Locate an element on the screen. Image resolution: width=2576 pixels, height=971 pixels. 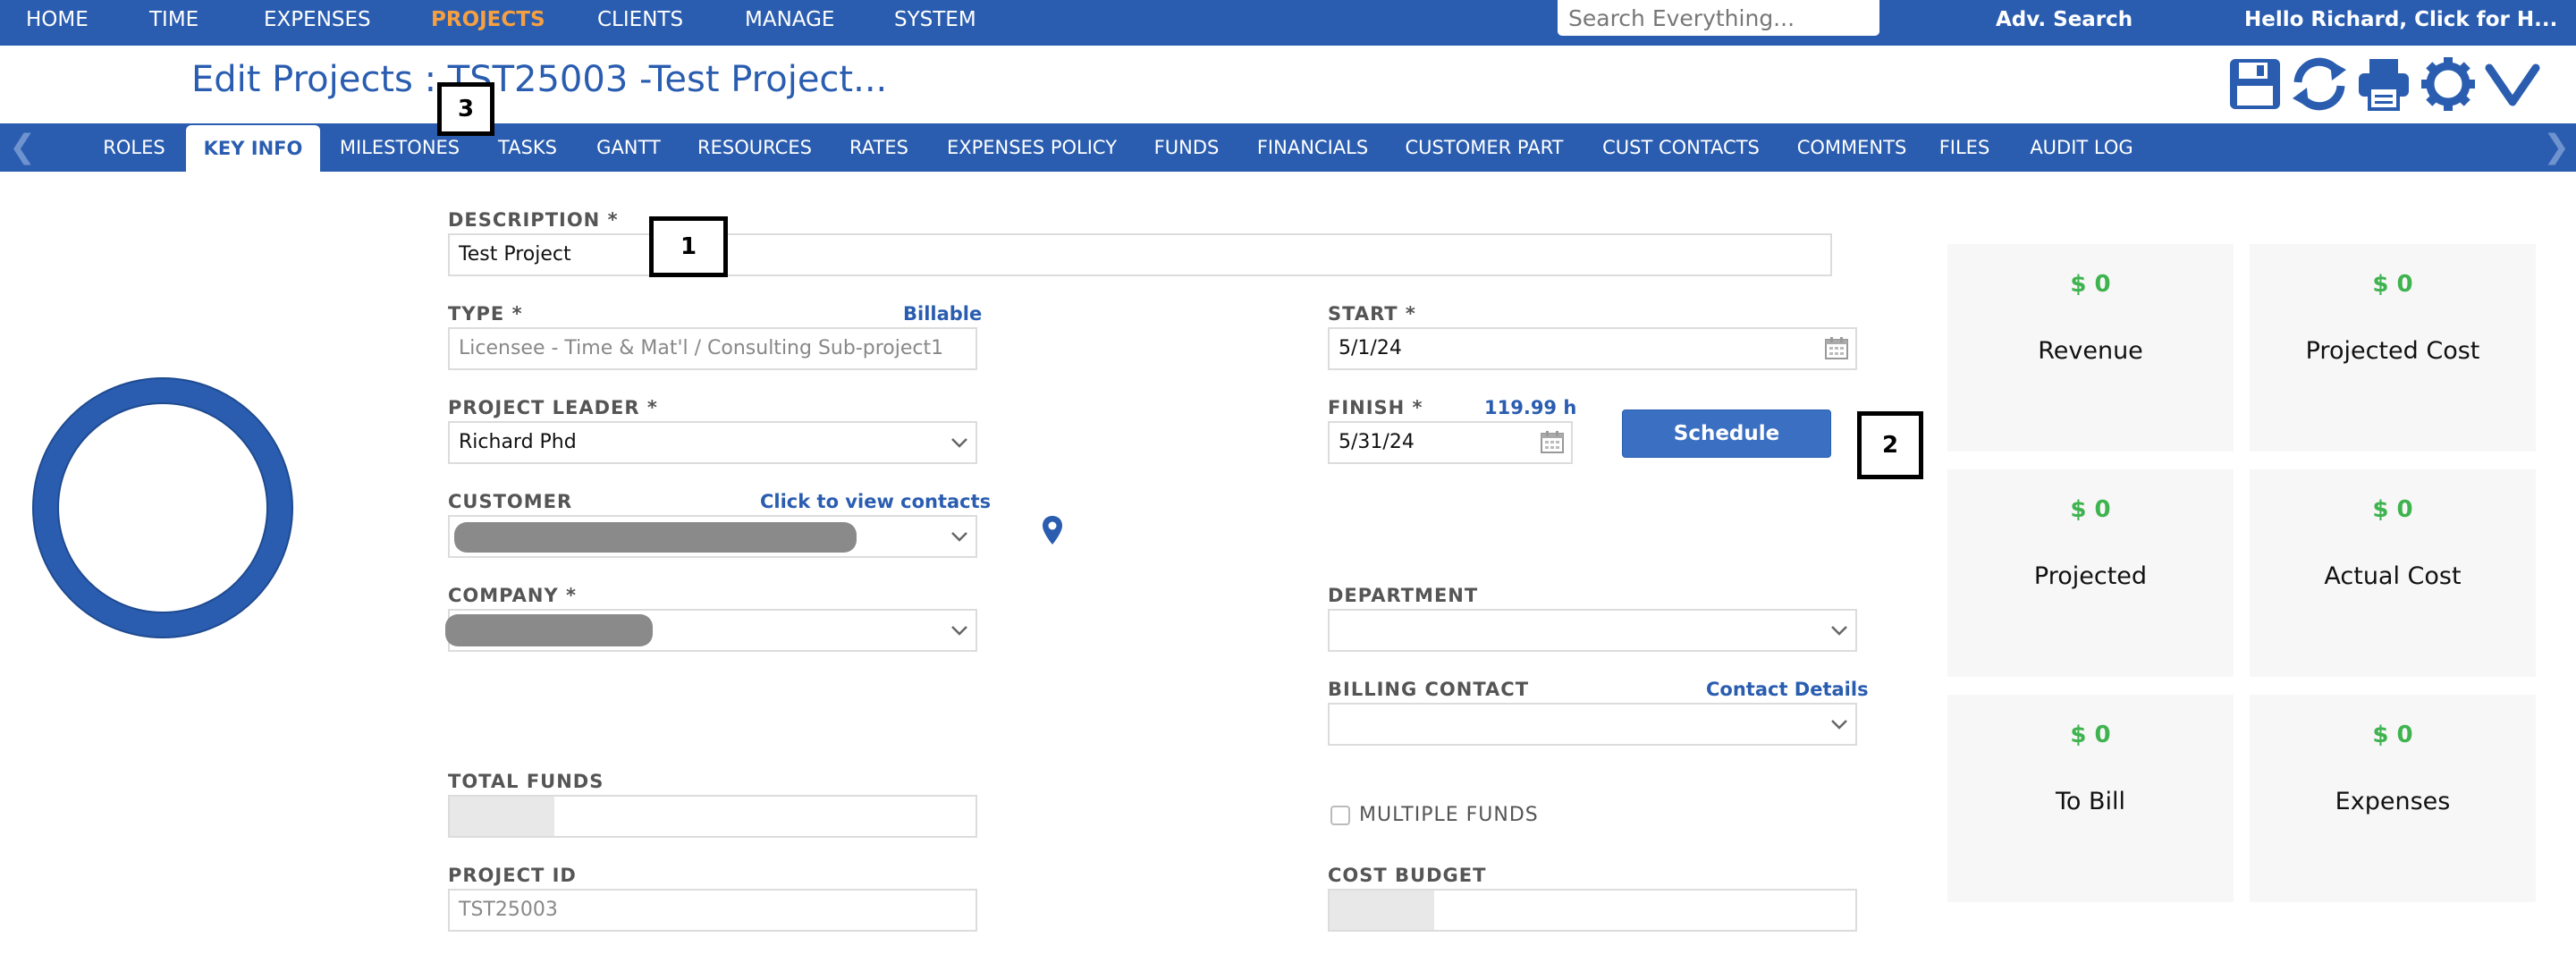
nav-clients: CLIENTS is located at coordinates (640, 20).